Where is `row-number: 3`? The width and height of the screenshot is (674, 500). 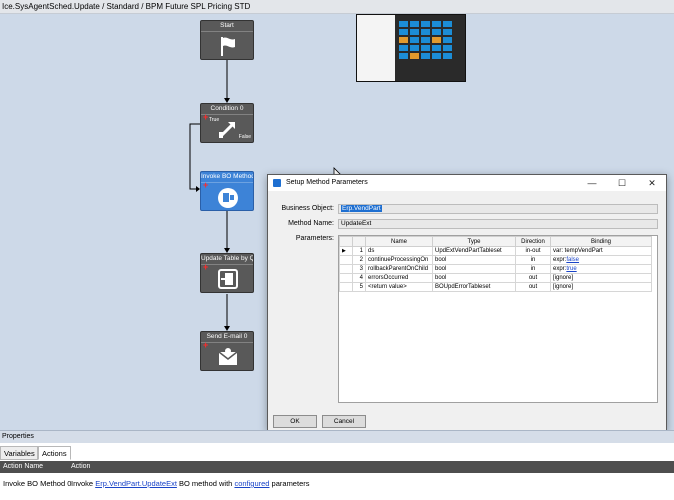 row-number: 3 is located at coordinates (359, 269).